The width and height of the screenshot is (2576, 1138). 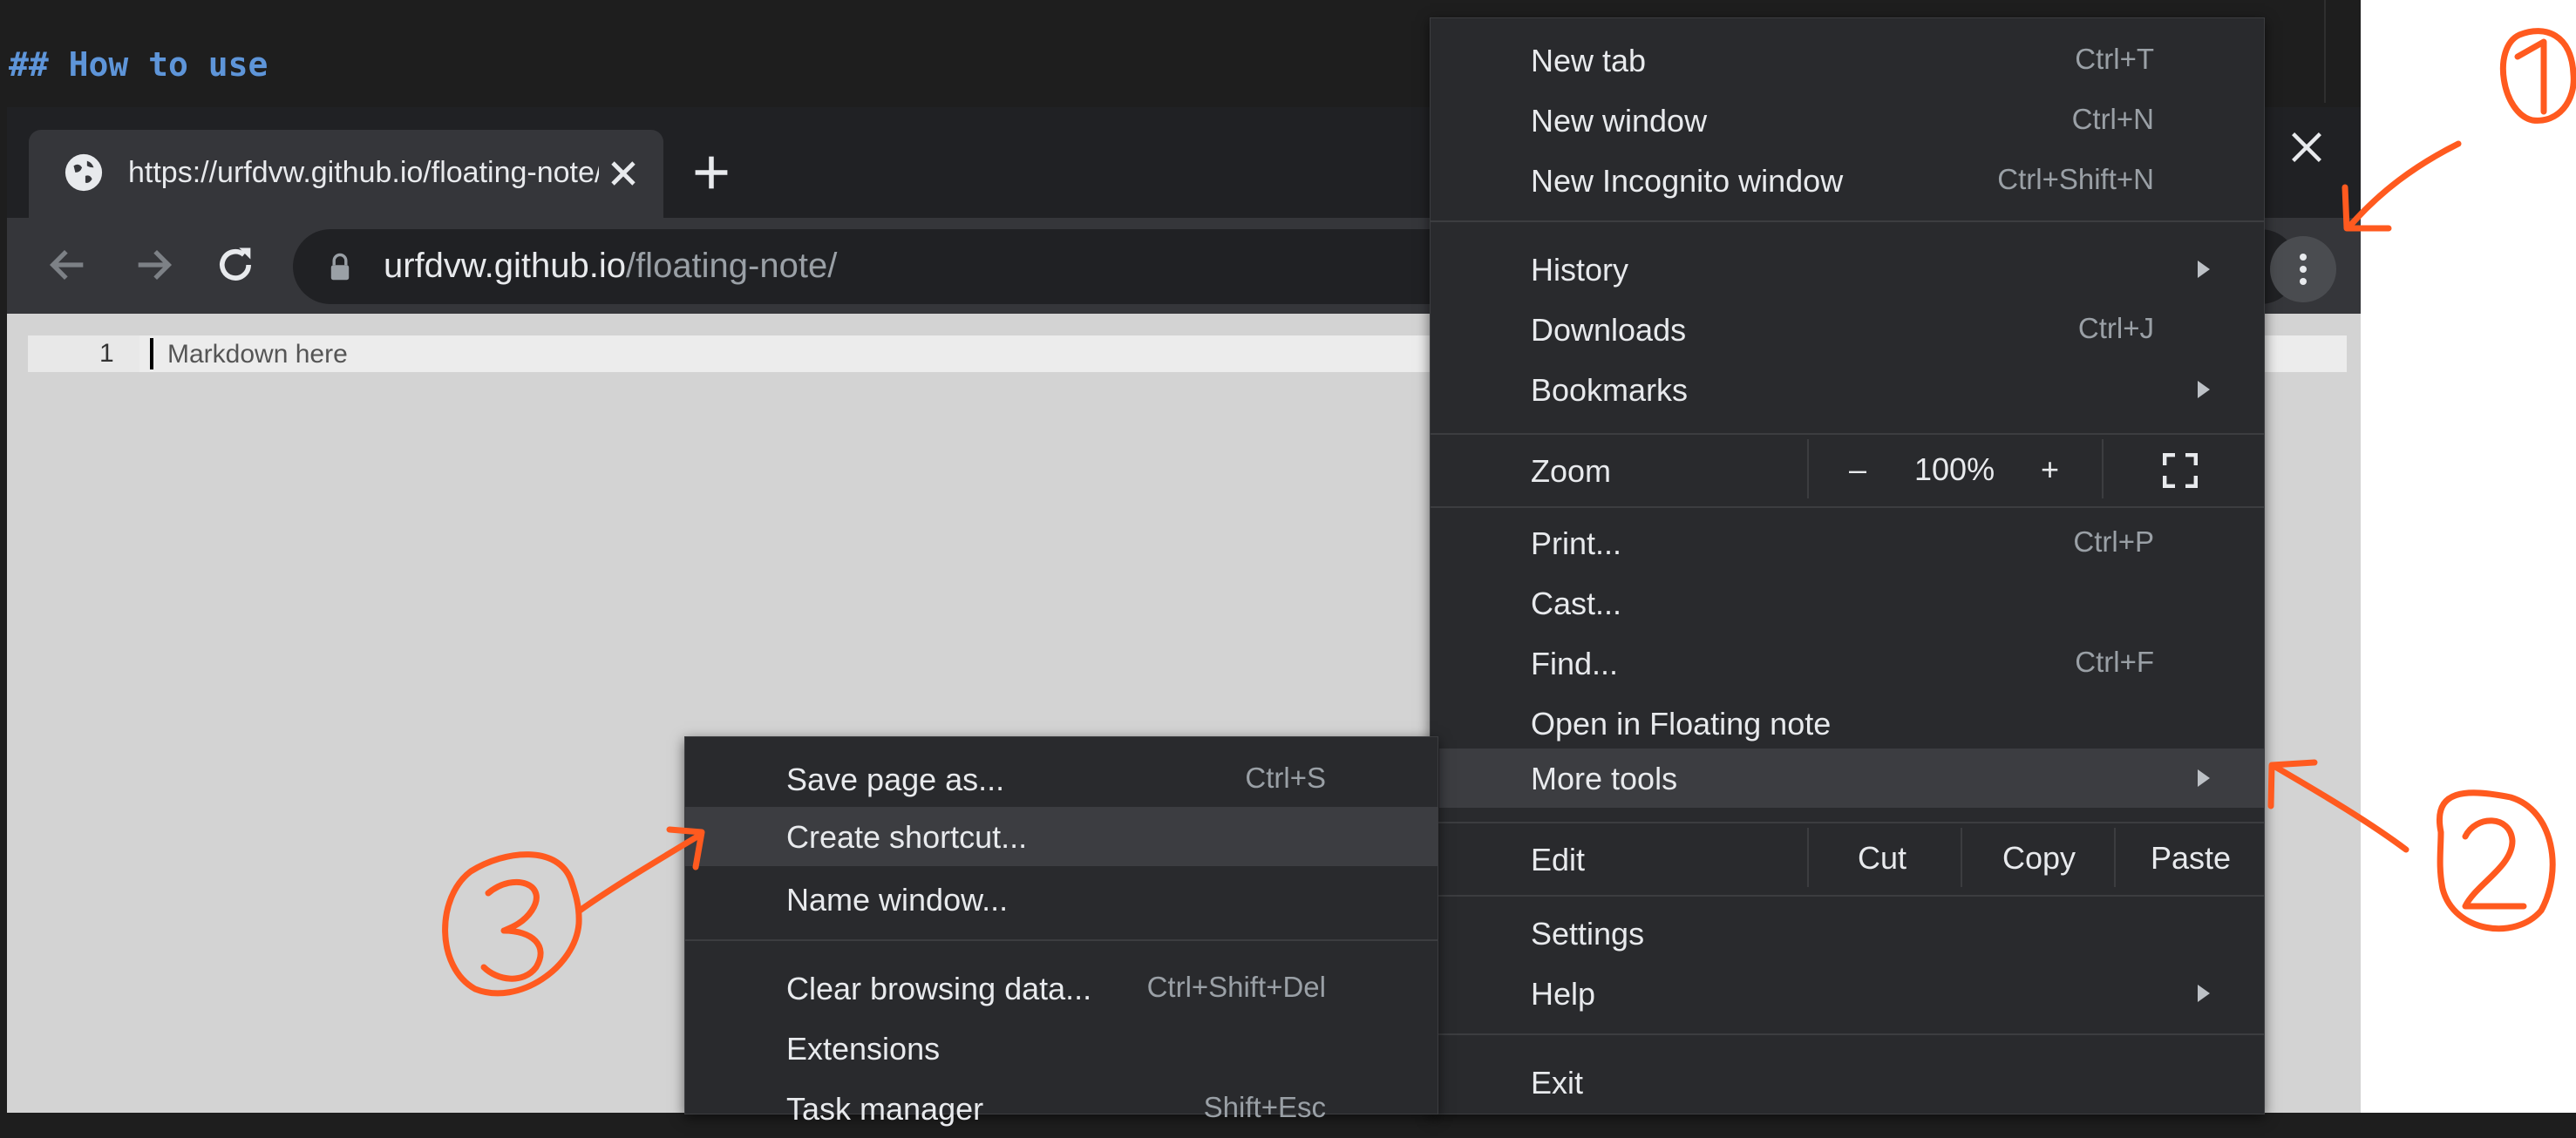 What do you see at coordinates (2039, 858) in the screenshot?
I see `copy-button: Copy` at bounding box center [2039, 858].